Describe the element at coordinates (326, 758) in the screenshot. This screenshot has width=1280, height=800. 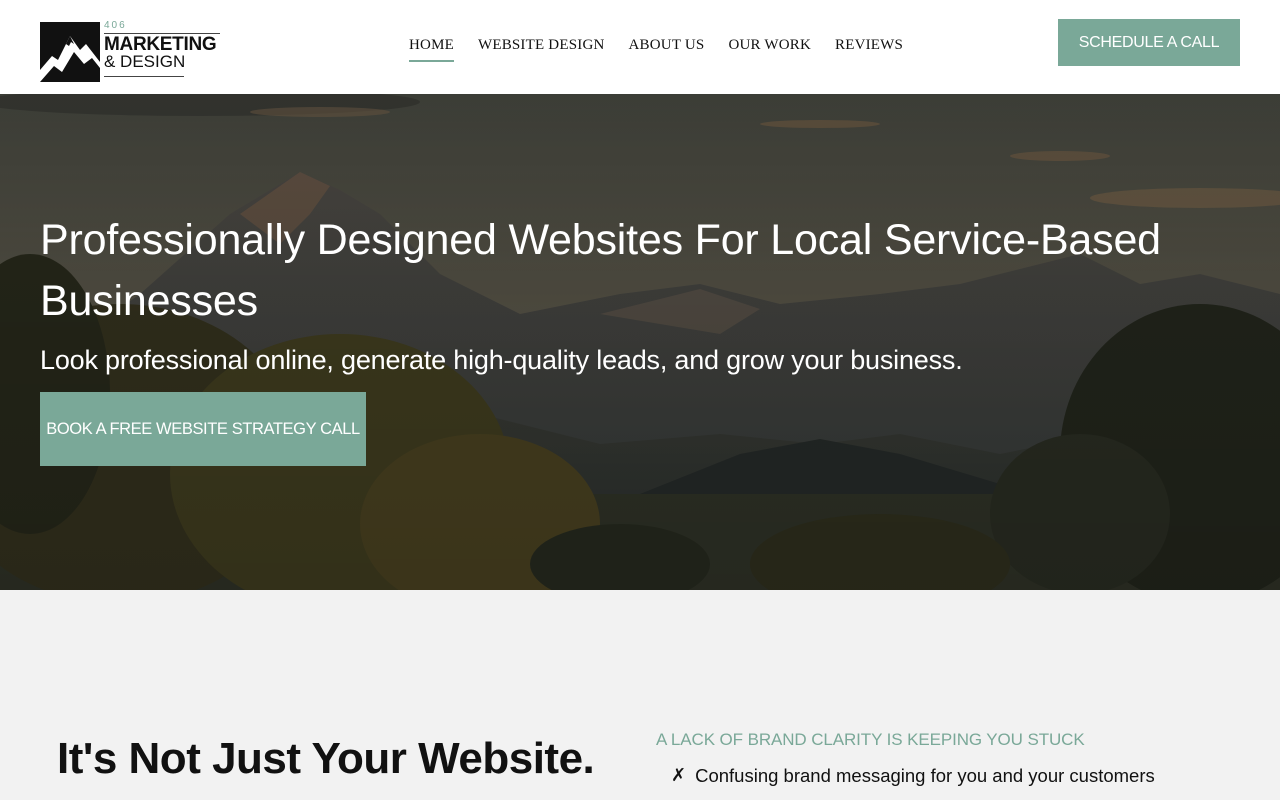
I see `section-heading: It's Not Just Your Website.` at that location.